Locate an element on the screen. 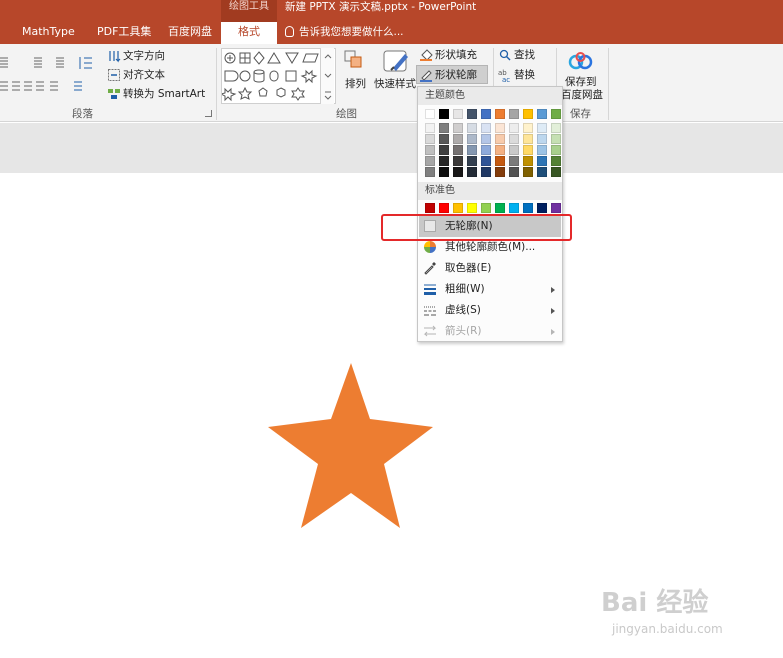  tab-format: 格式 is located at coordinates (249, 33).